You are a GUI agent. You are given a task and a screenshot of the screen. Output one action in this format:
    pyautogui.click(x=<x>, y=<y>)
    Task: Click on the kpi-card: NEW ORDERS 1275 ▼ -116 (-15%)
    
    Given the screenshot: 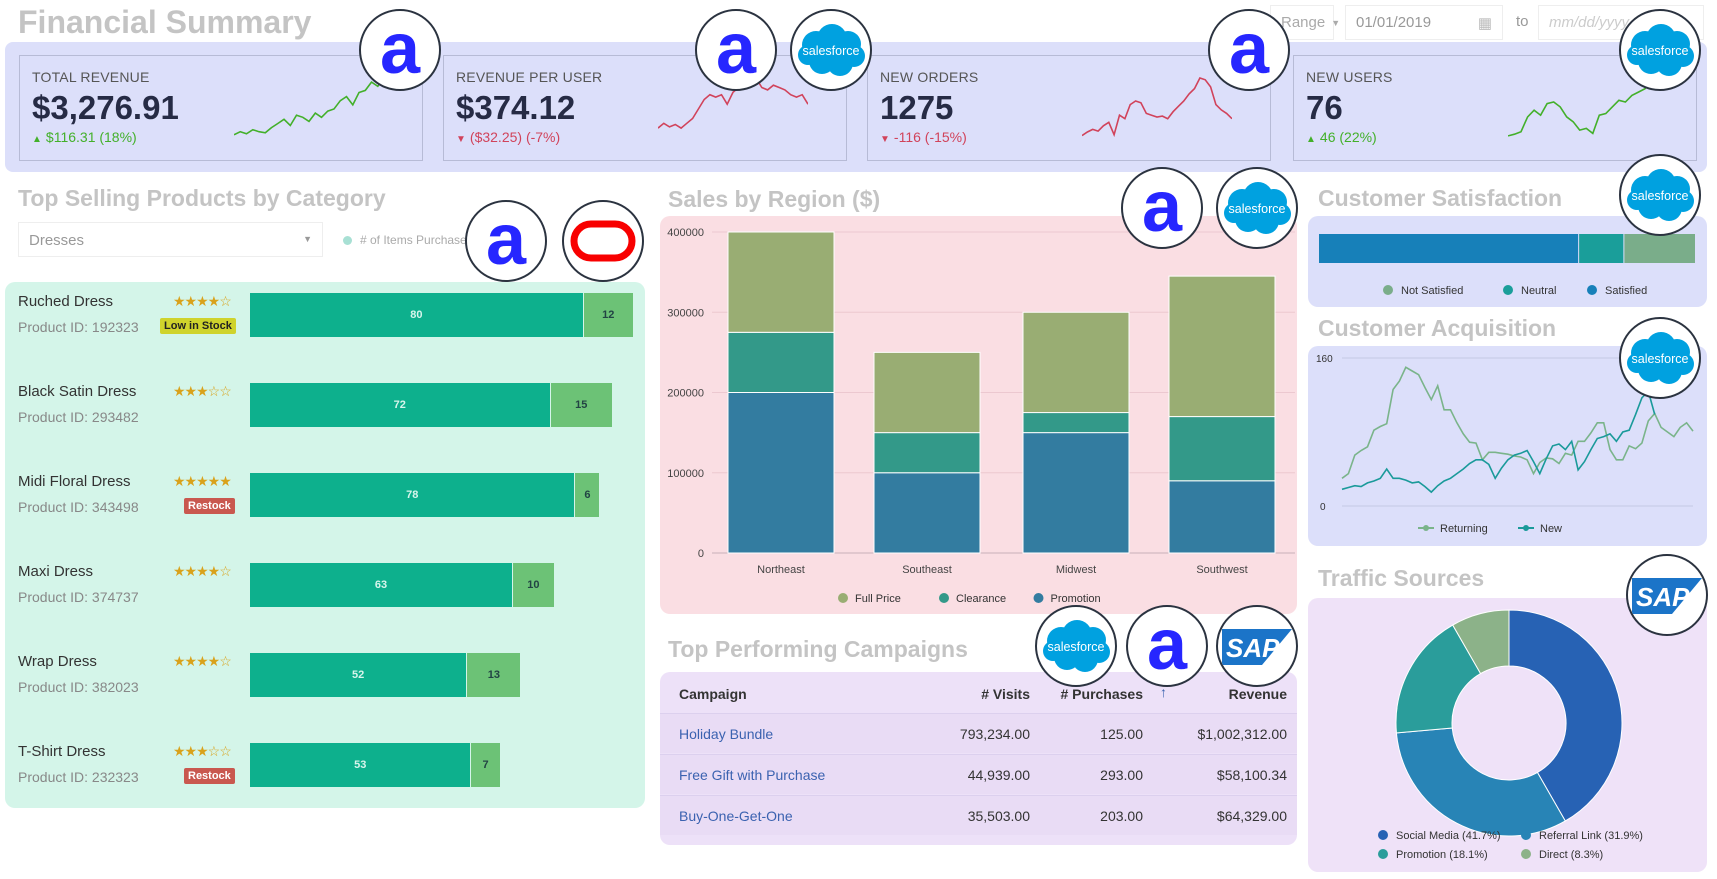 What is the action you would take?
    pyautogui.click(x=1069, y=108)
    